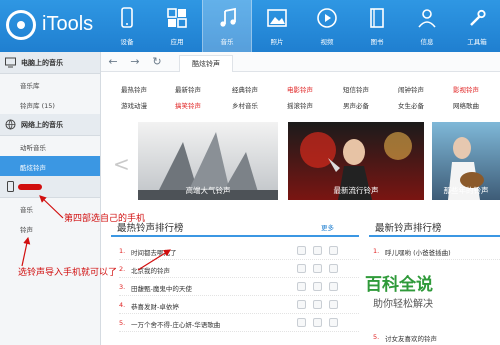 This screenshot has height=345, width=500. I want to click on annotation-import: 选铃声导入手机就可以了, so click(68, 273).